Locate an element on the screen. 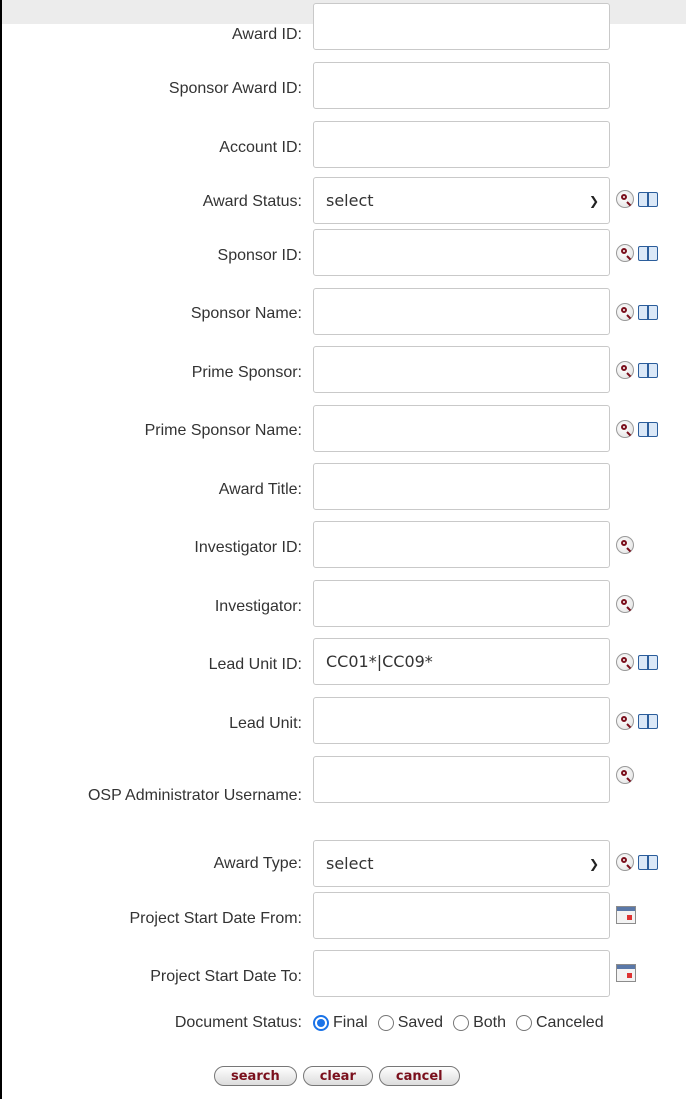 The image size is (686, 1099). lead-unit-input is located at coordinates (461, 720).